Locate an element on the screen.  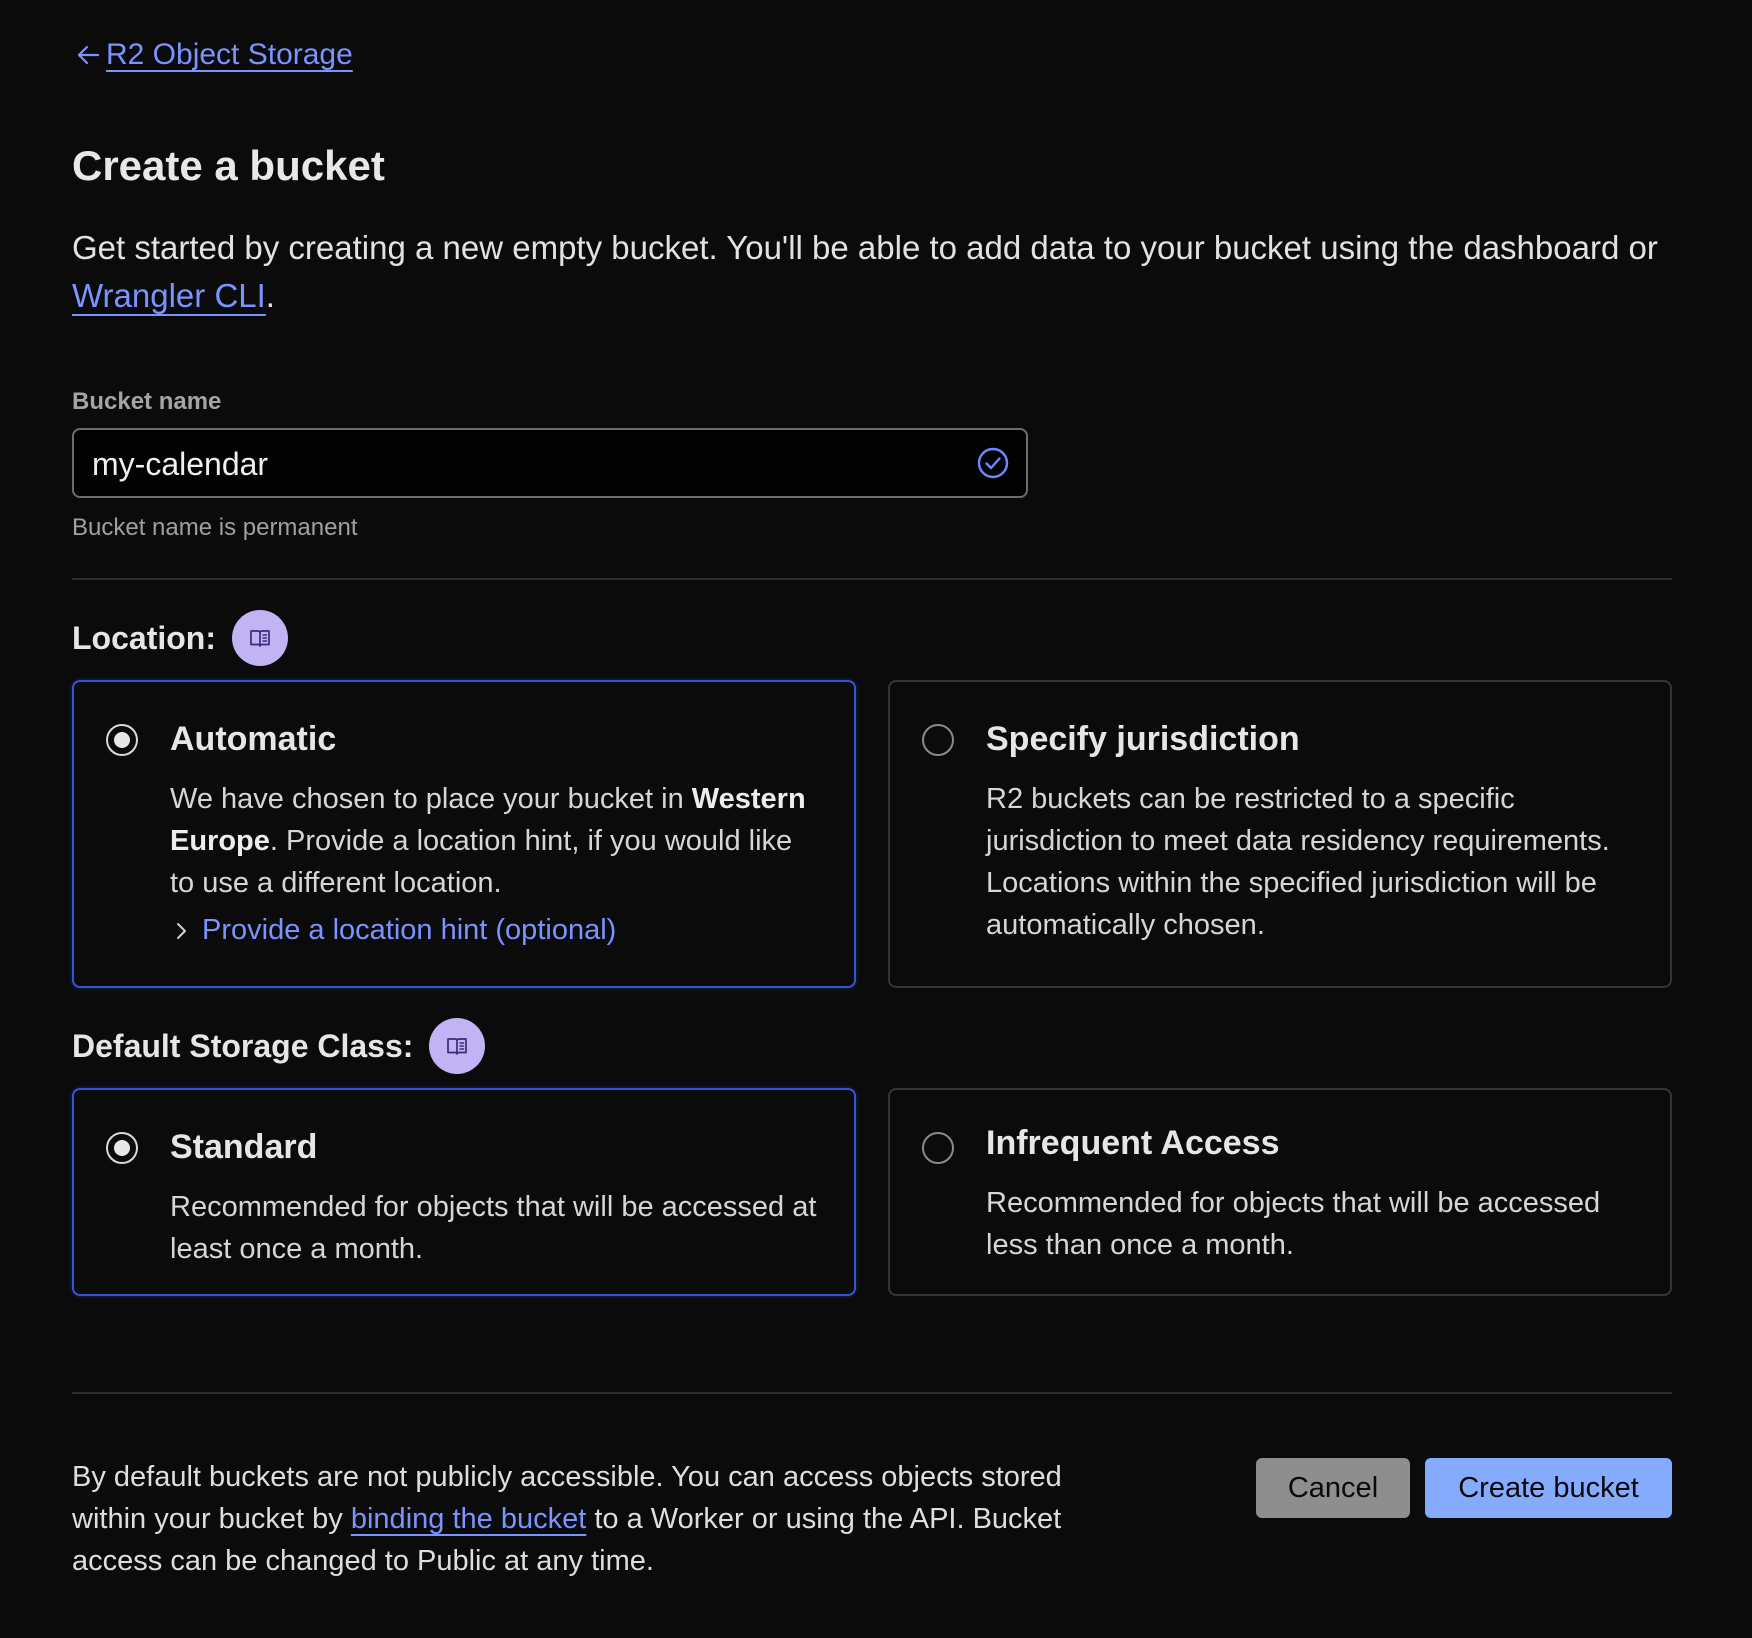
storage-class-section-label: Default Storage Class: is located at coordinates (279, 1046).